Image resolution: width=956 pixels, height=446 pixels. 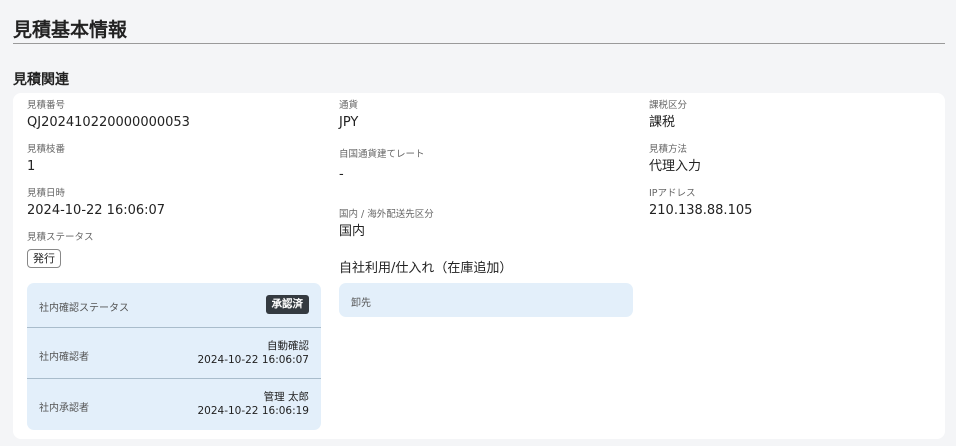 I want to click on home-rate-value: -, so click(x=341, y=174).